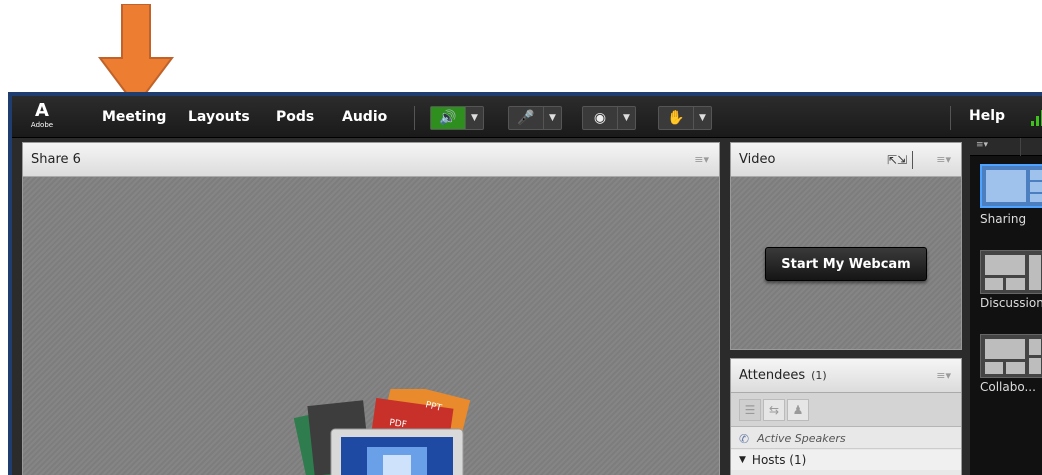 The width and height of the screenshot is (1042, 475). What do you see at coordinates (772, 375) in the screenshot?
I see `attendees-title-text: Attendees` at bounding box center [772, 375].